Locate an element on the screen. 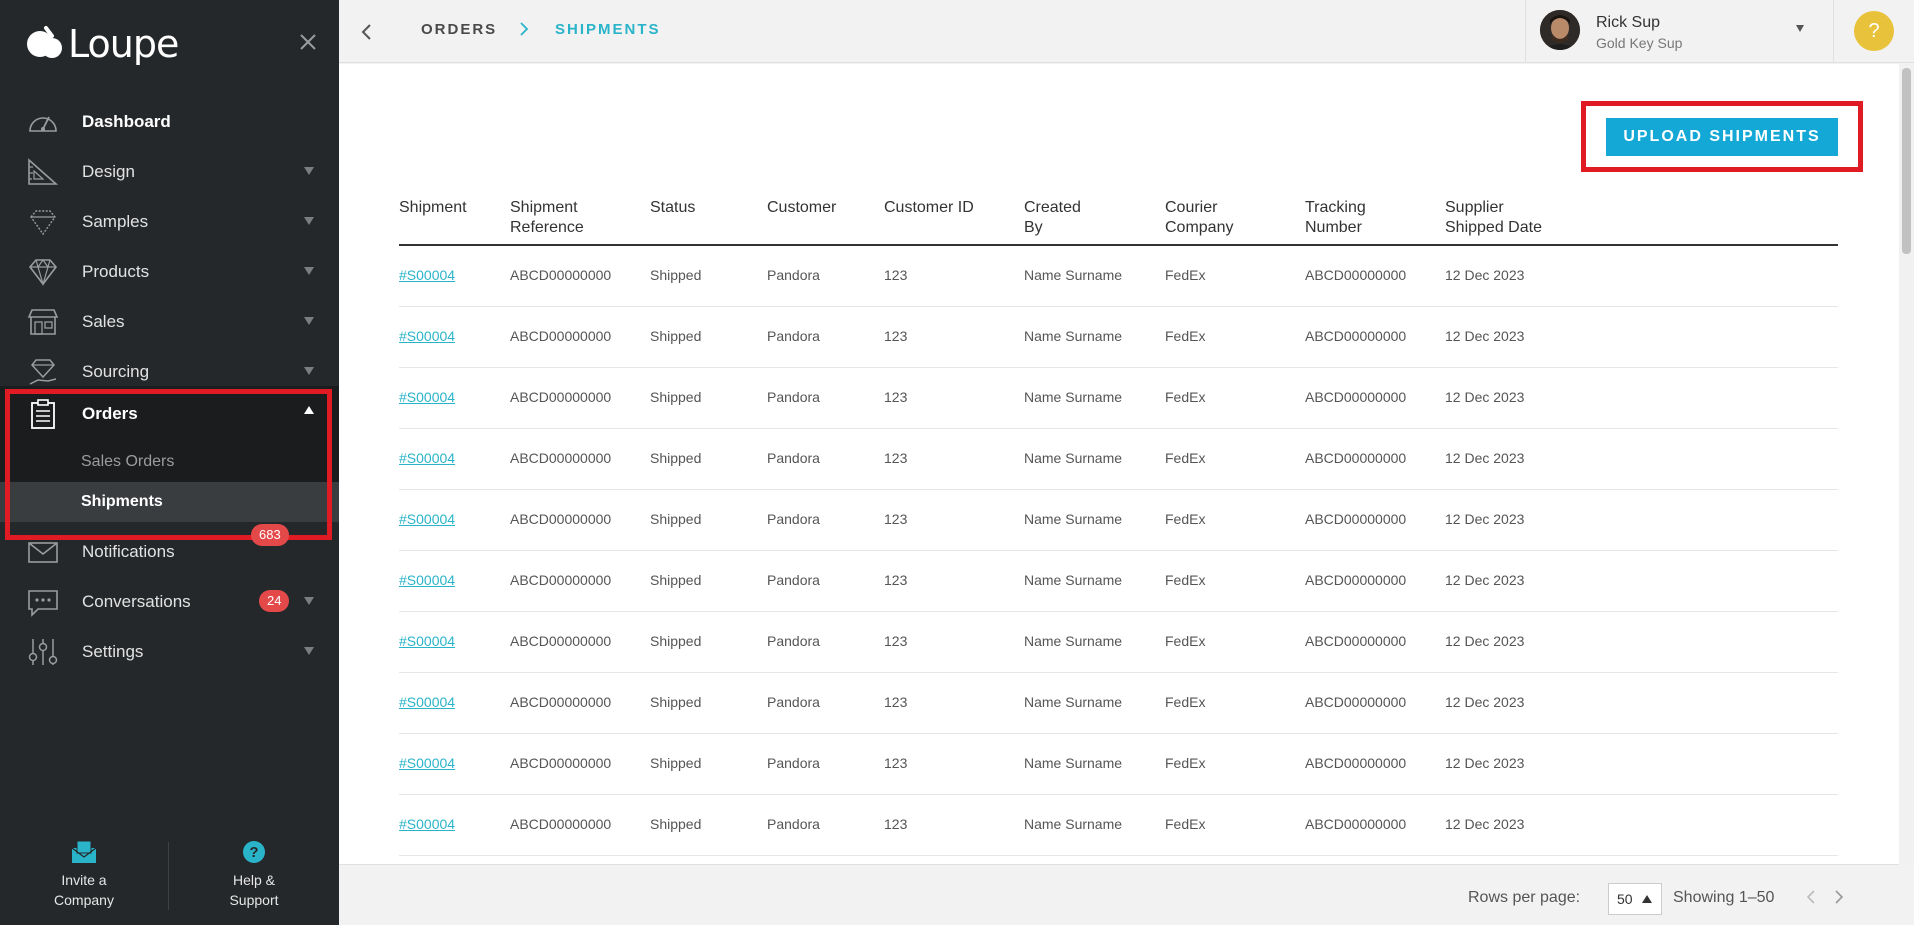 The width and height of the screenshot is (1914, 925). chevron-left-icon is located at coordinates (367, 32).